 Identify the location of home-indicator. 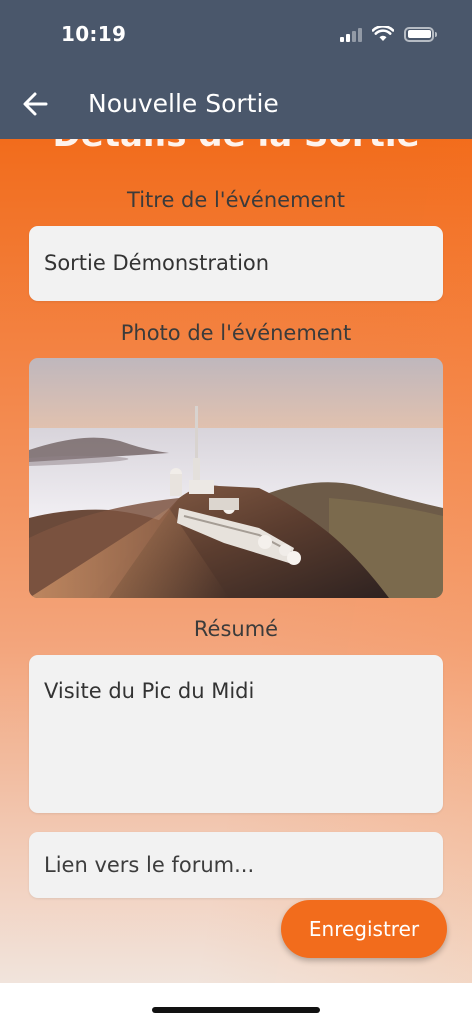
(236, 1010).